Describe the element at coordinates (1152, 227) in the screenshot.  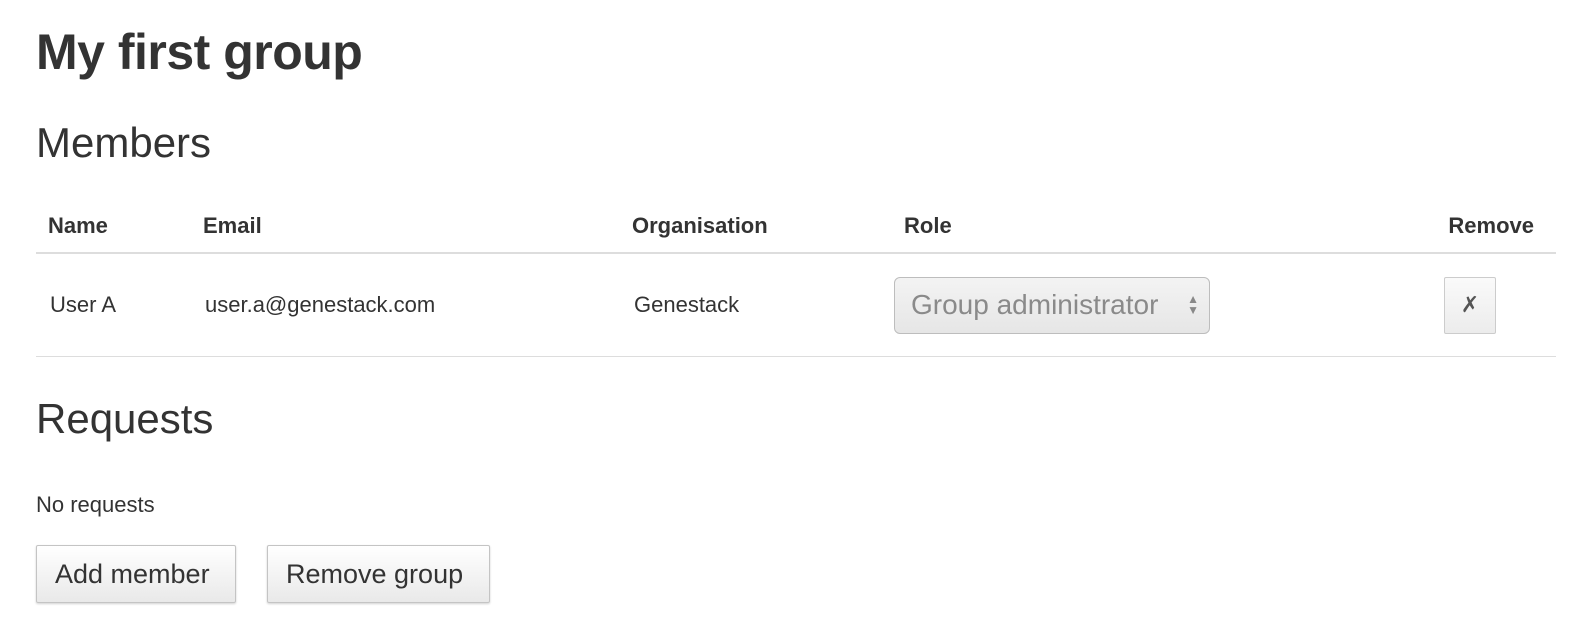
I see `column-header-role: Role` at that location.